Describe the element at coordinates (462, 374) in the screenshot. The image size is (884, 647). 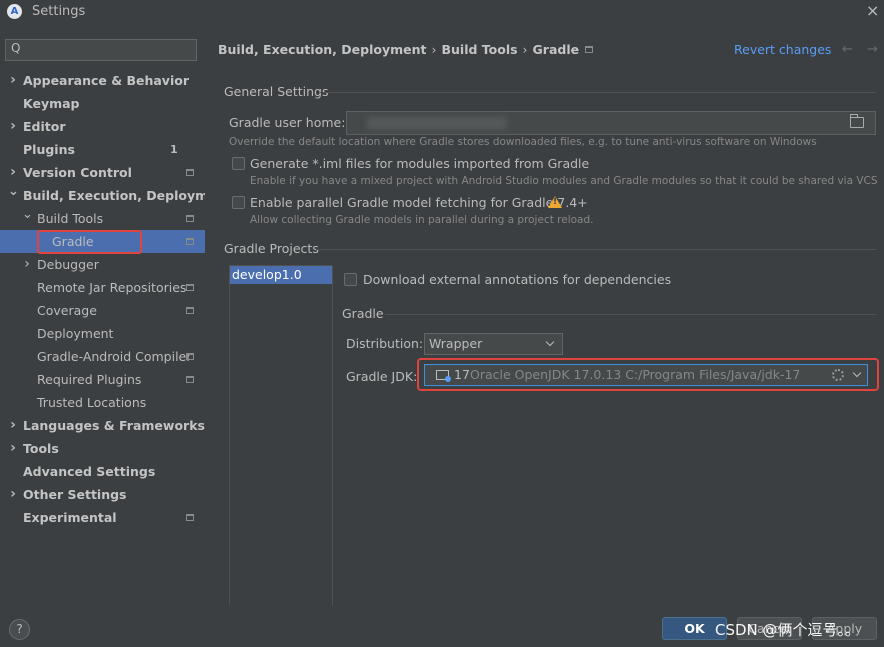
I see `jdk-version: 17` at that location.